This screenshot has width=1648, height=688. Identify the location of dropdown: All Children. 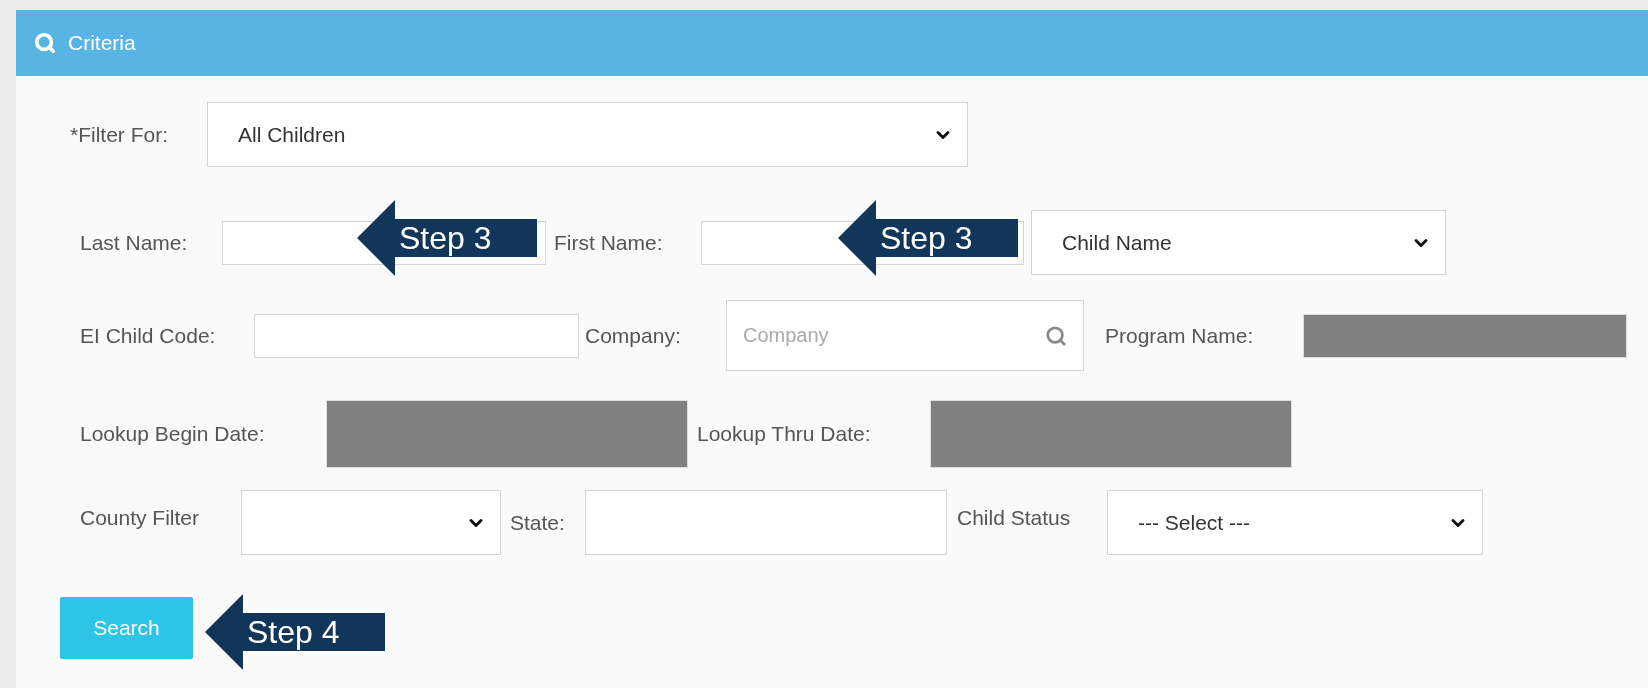
(587, 134).